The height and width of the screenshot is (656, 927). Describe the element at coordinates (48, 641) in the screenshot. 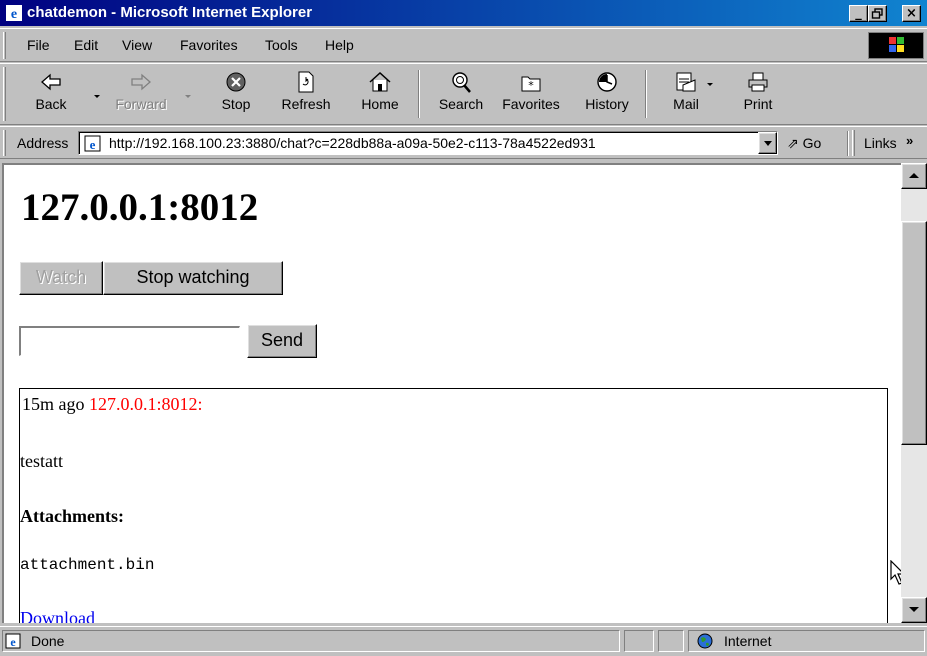

I see `status-text: Done` at that location.